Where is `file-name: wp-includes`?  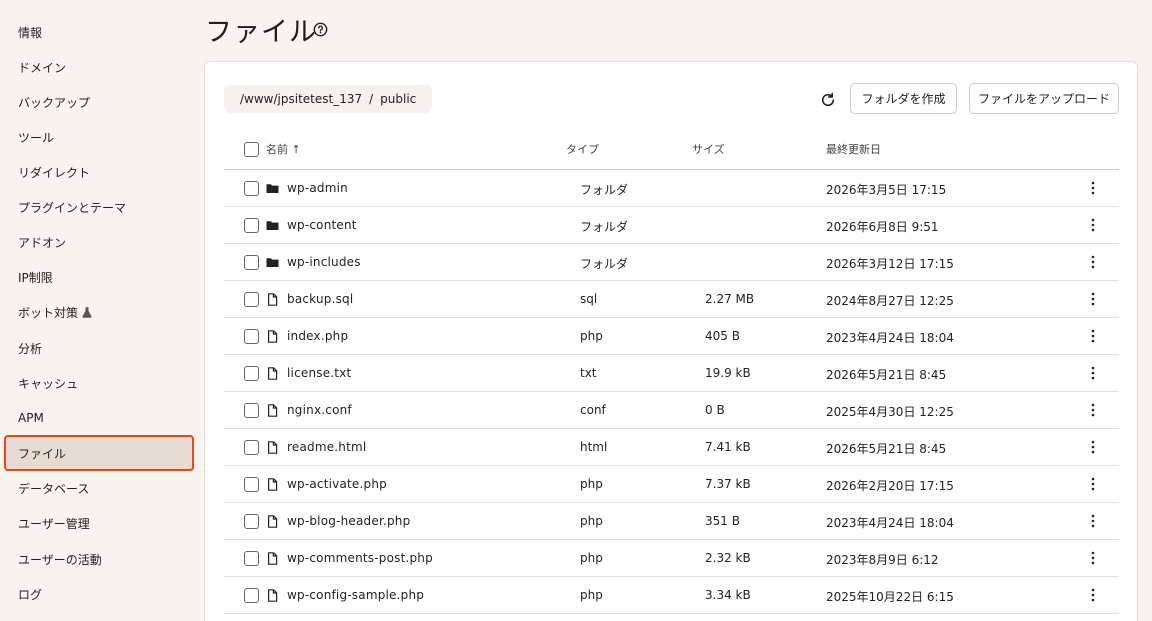 file-name: wp-includes is located at coordinates (324, 262).